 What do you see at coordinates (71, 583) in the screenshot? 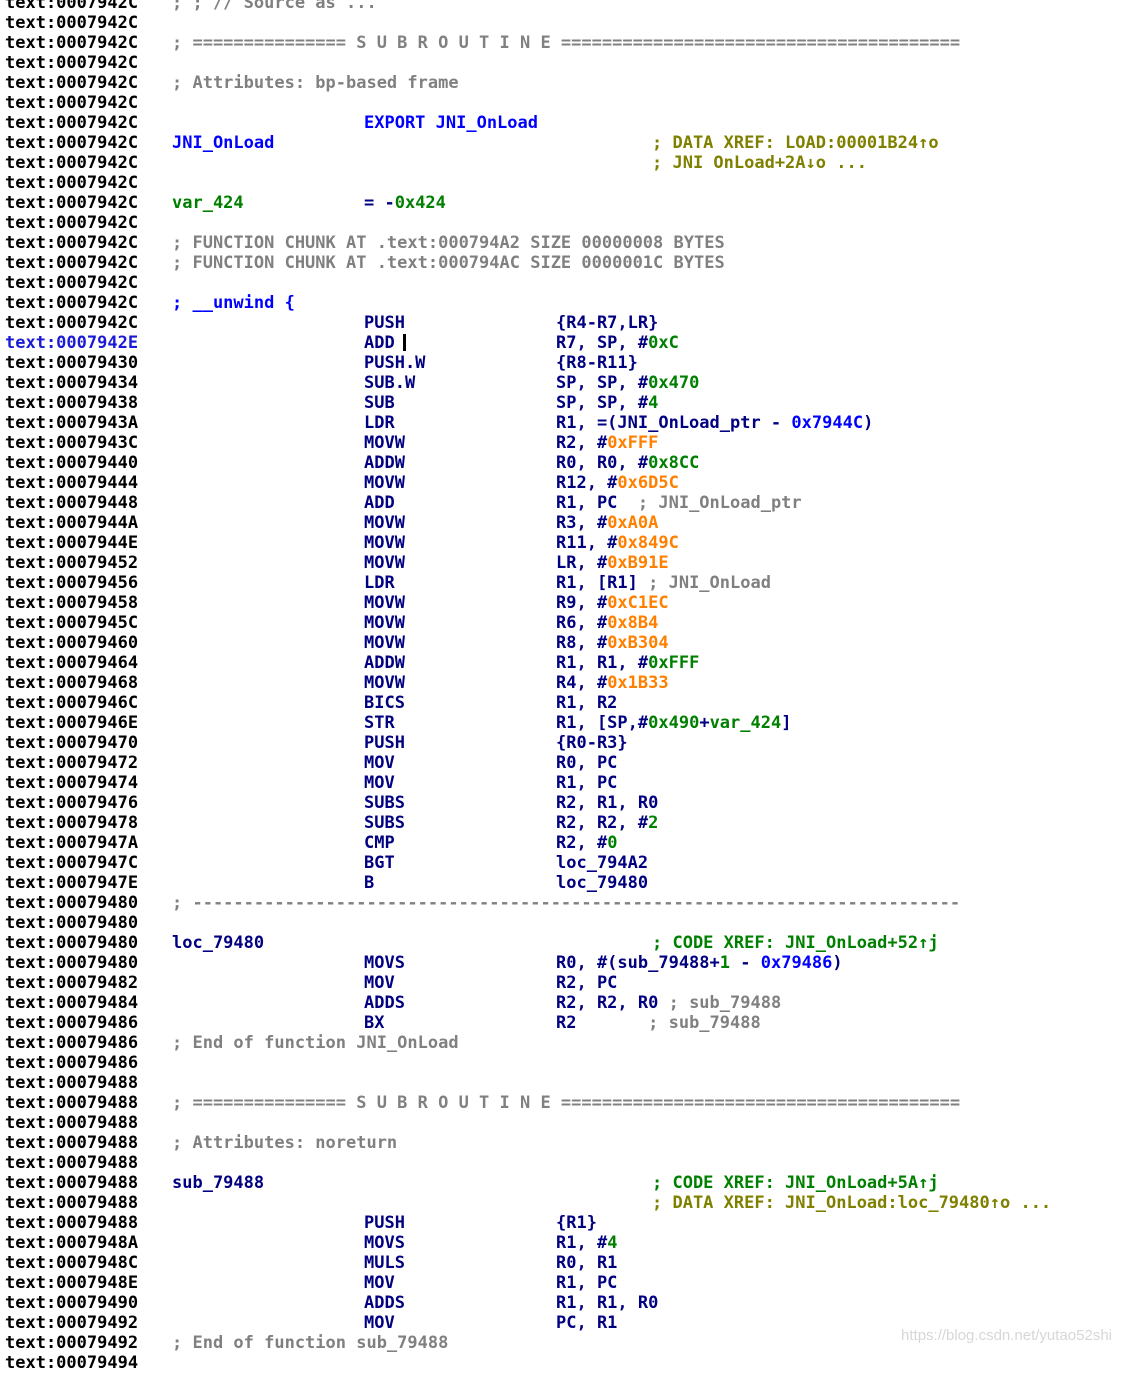
I see `line-address: text:00079456` at bounding box center [71, 583].